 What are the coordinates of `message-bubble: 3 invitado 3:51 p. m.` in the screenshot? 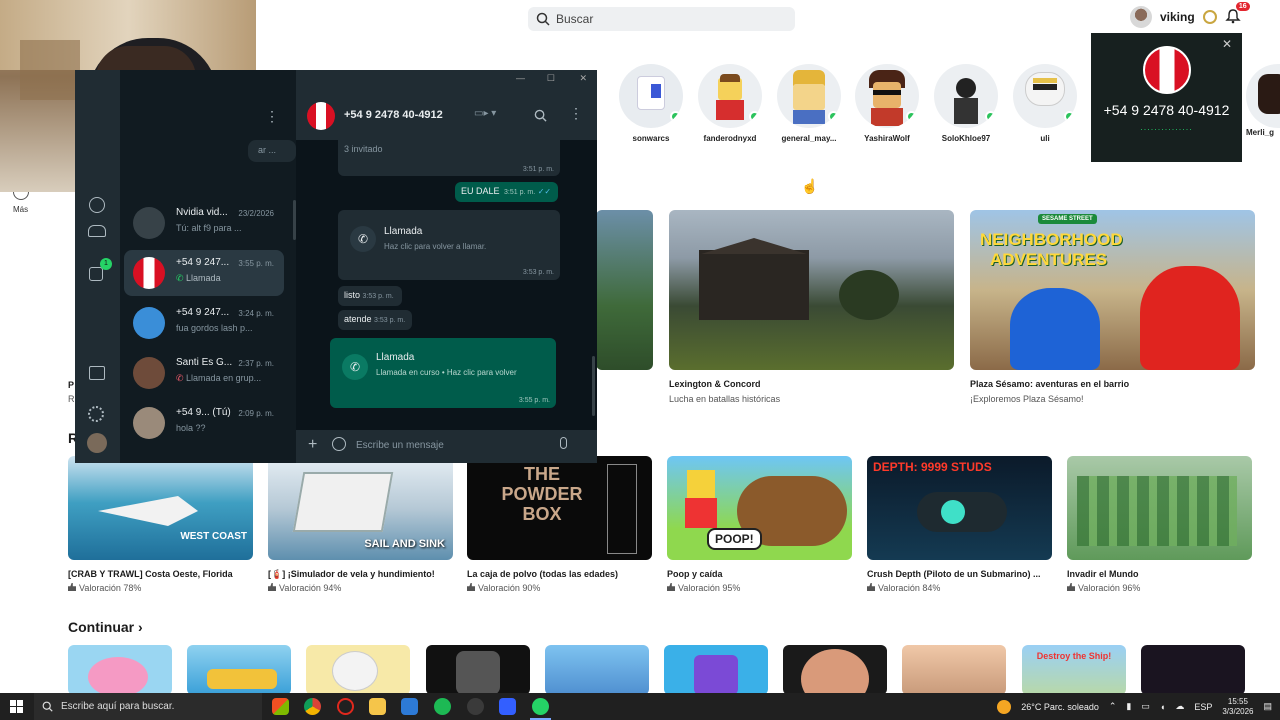 It's located at (449, 158).